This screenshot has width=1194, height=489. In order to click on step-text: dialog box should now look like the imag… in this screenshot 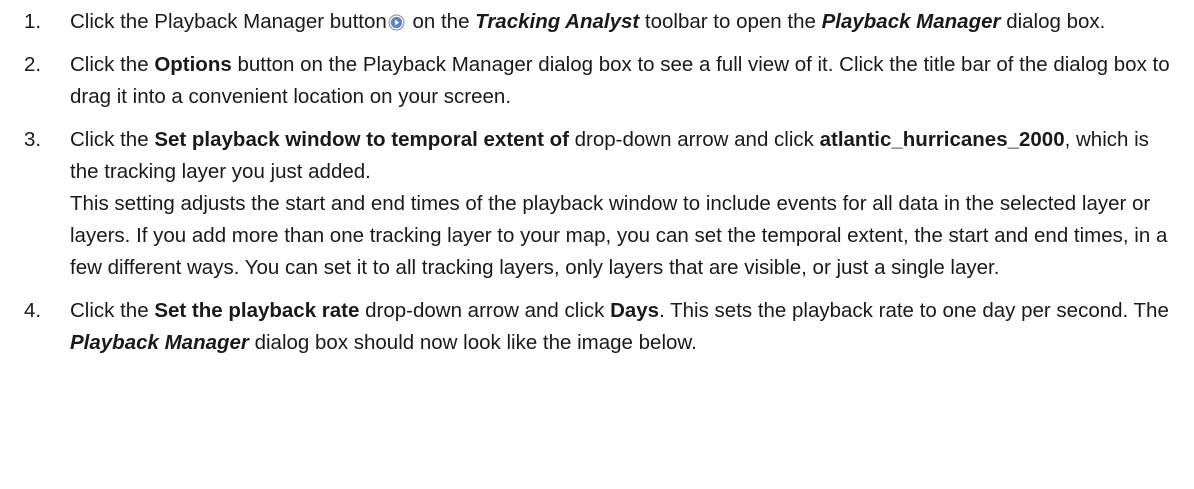, I will do `click(472, 342)`.